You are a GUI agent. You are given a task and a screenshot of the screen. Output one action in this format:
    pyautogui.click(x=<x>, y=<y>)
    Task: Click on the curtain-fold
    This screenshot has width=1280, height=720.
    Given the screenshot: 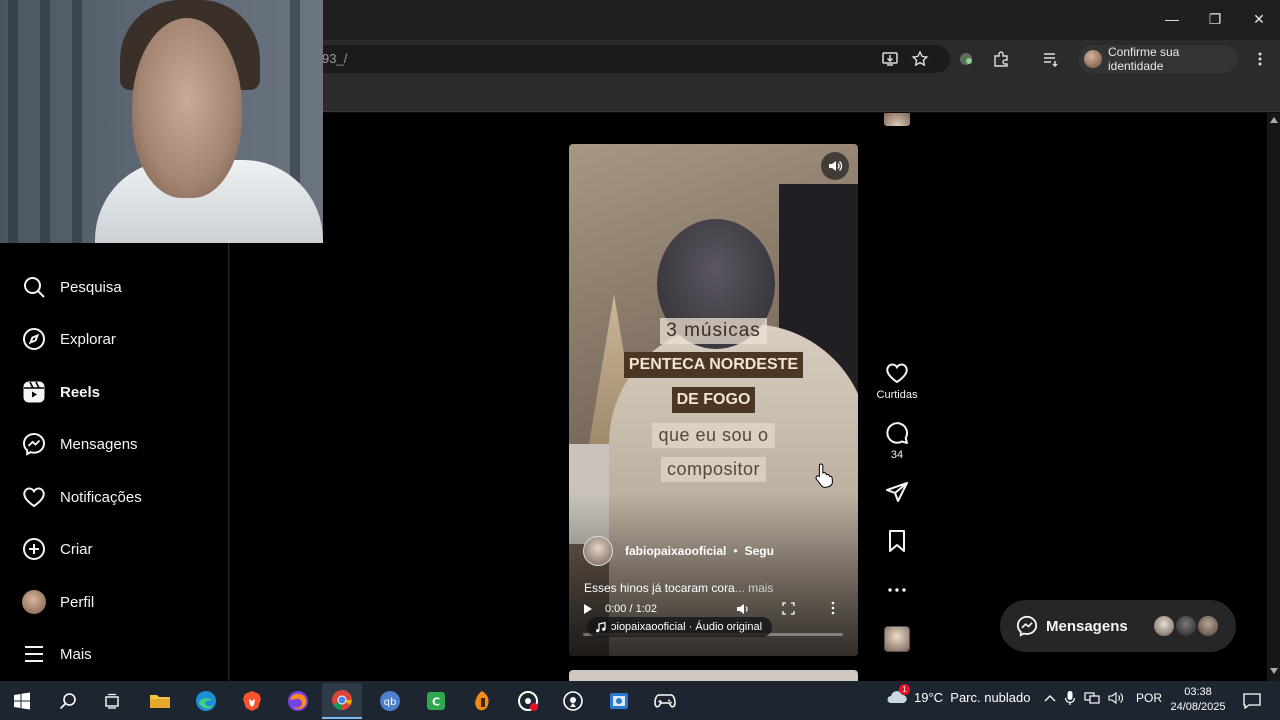 What is the action you would take?
    pyautogui.click(x=77, y=121)
    